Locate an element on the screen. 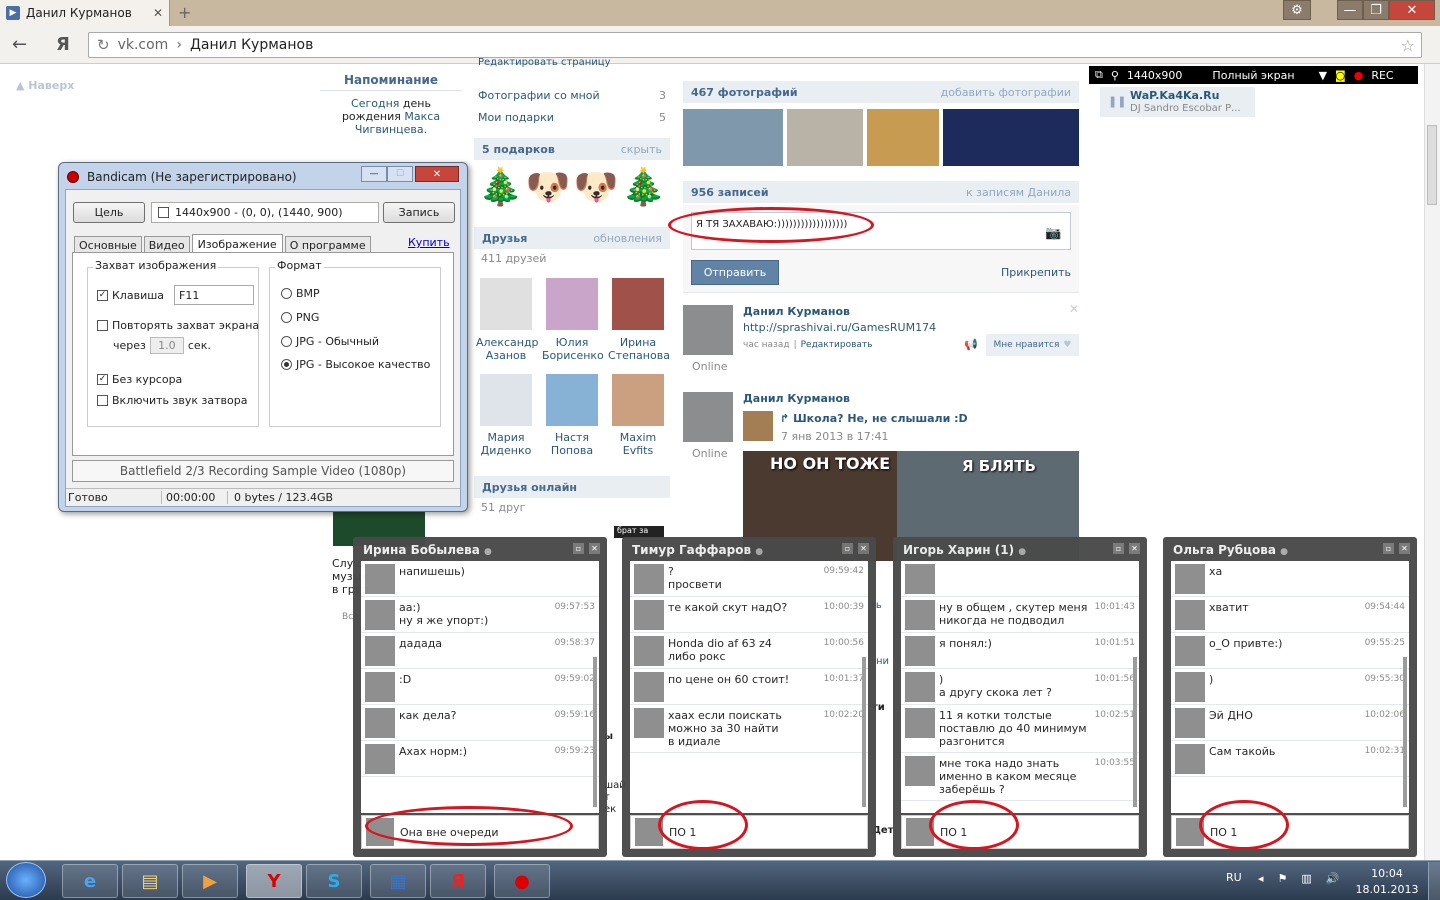  settings-gear-icon: ⚙ is located at coordinates (1297, 10).